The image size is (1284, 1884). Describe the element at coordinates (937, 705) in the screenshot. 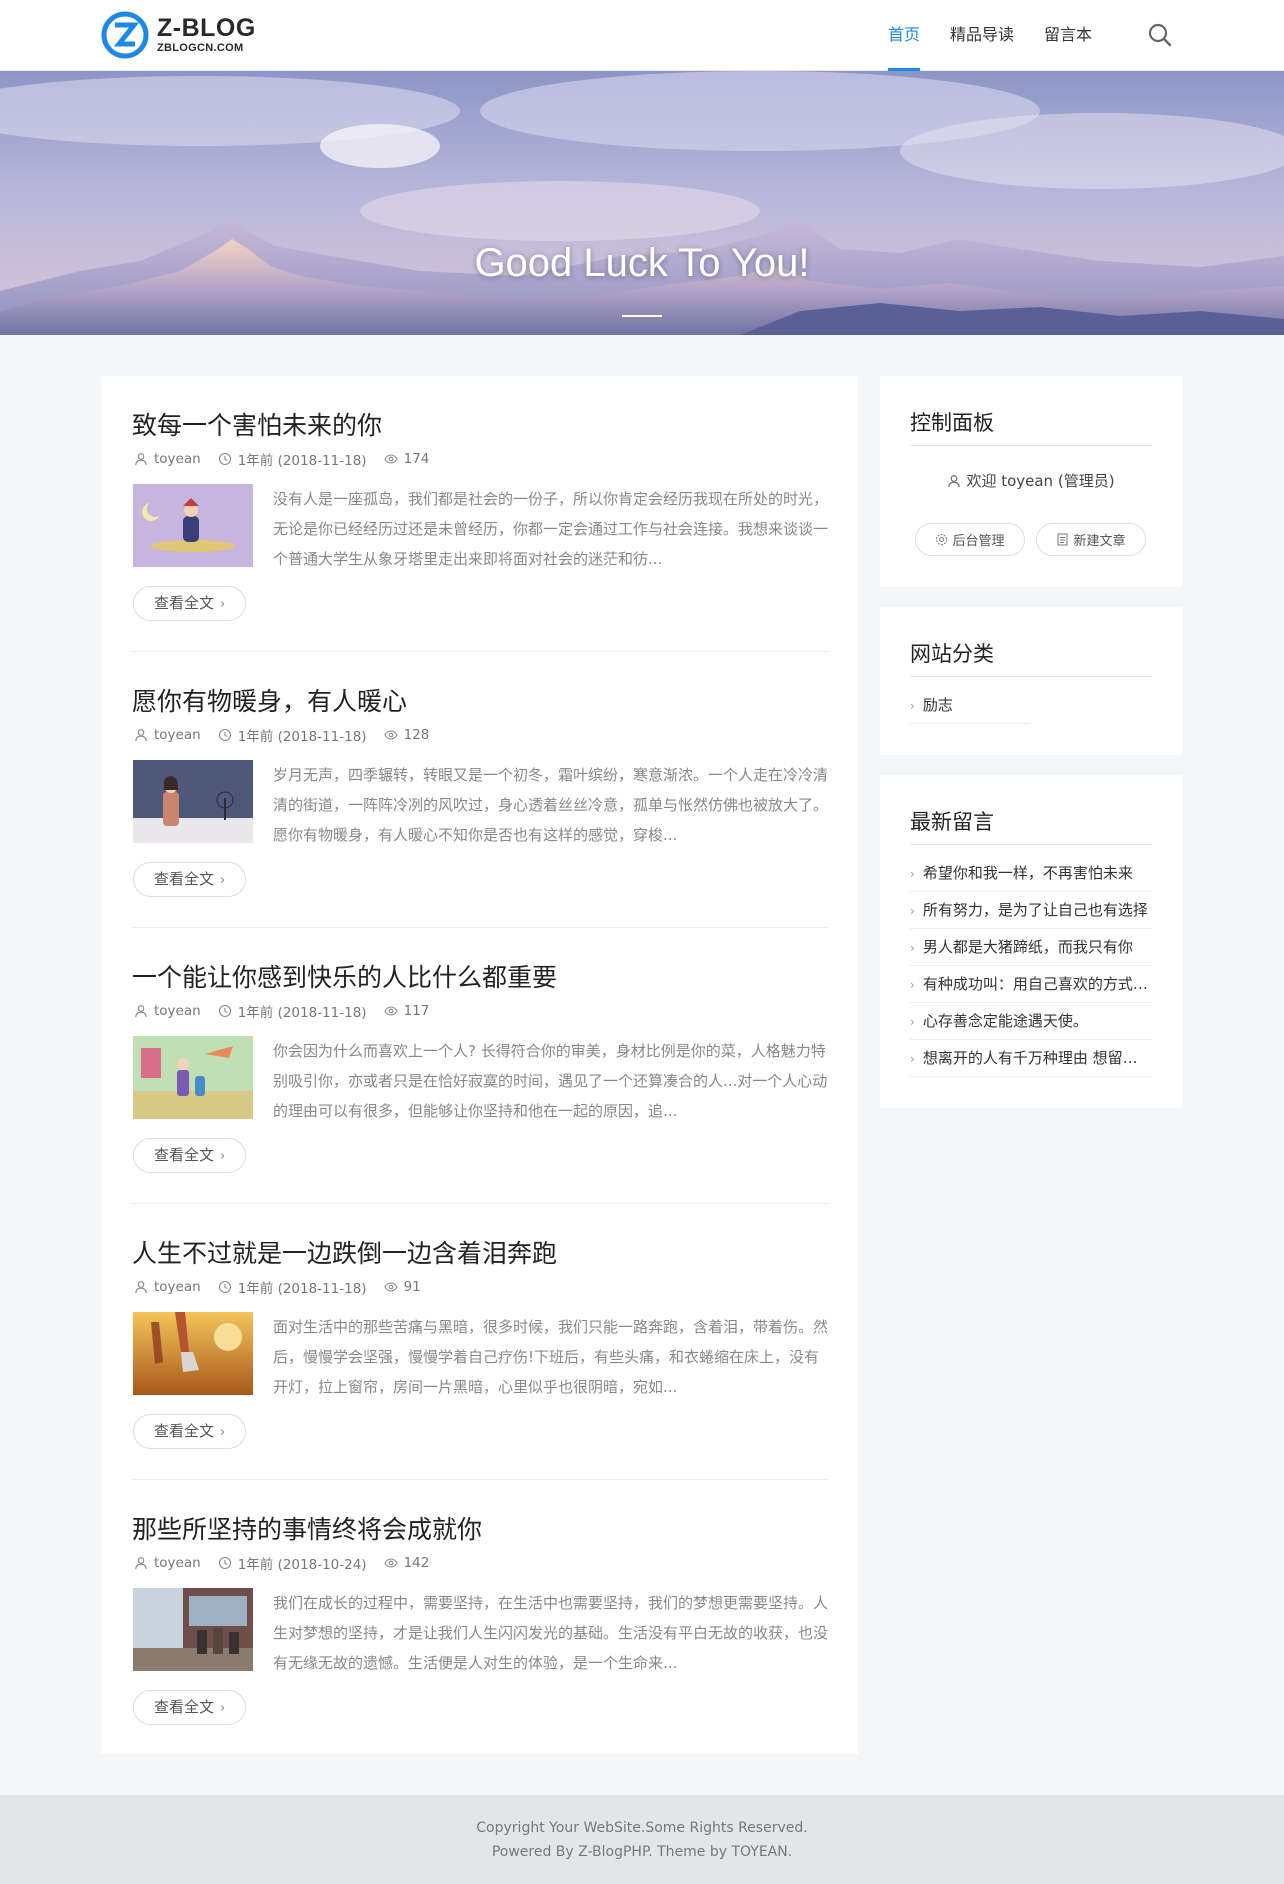

I see `category-label: 励志` at that location.